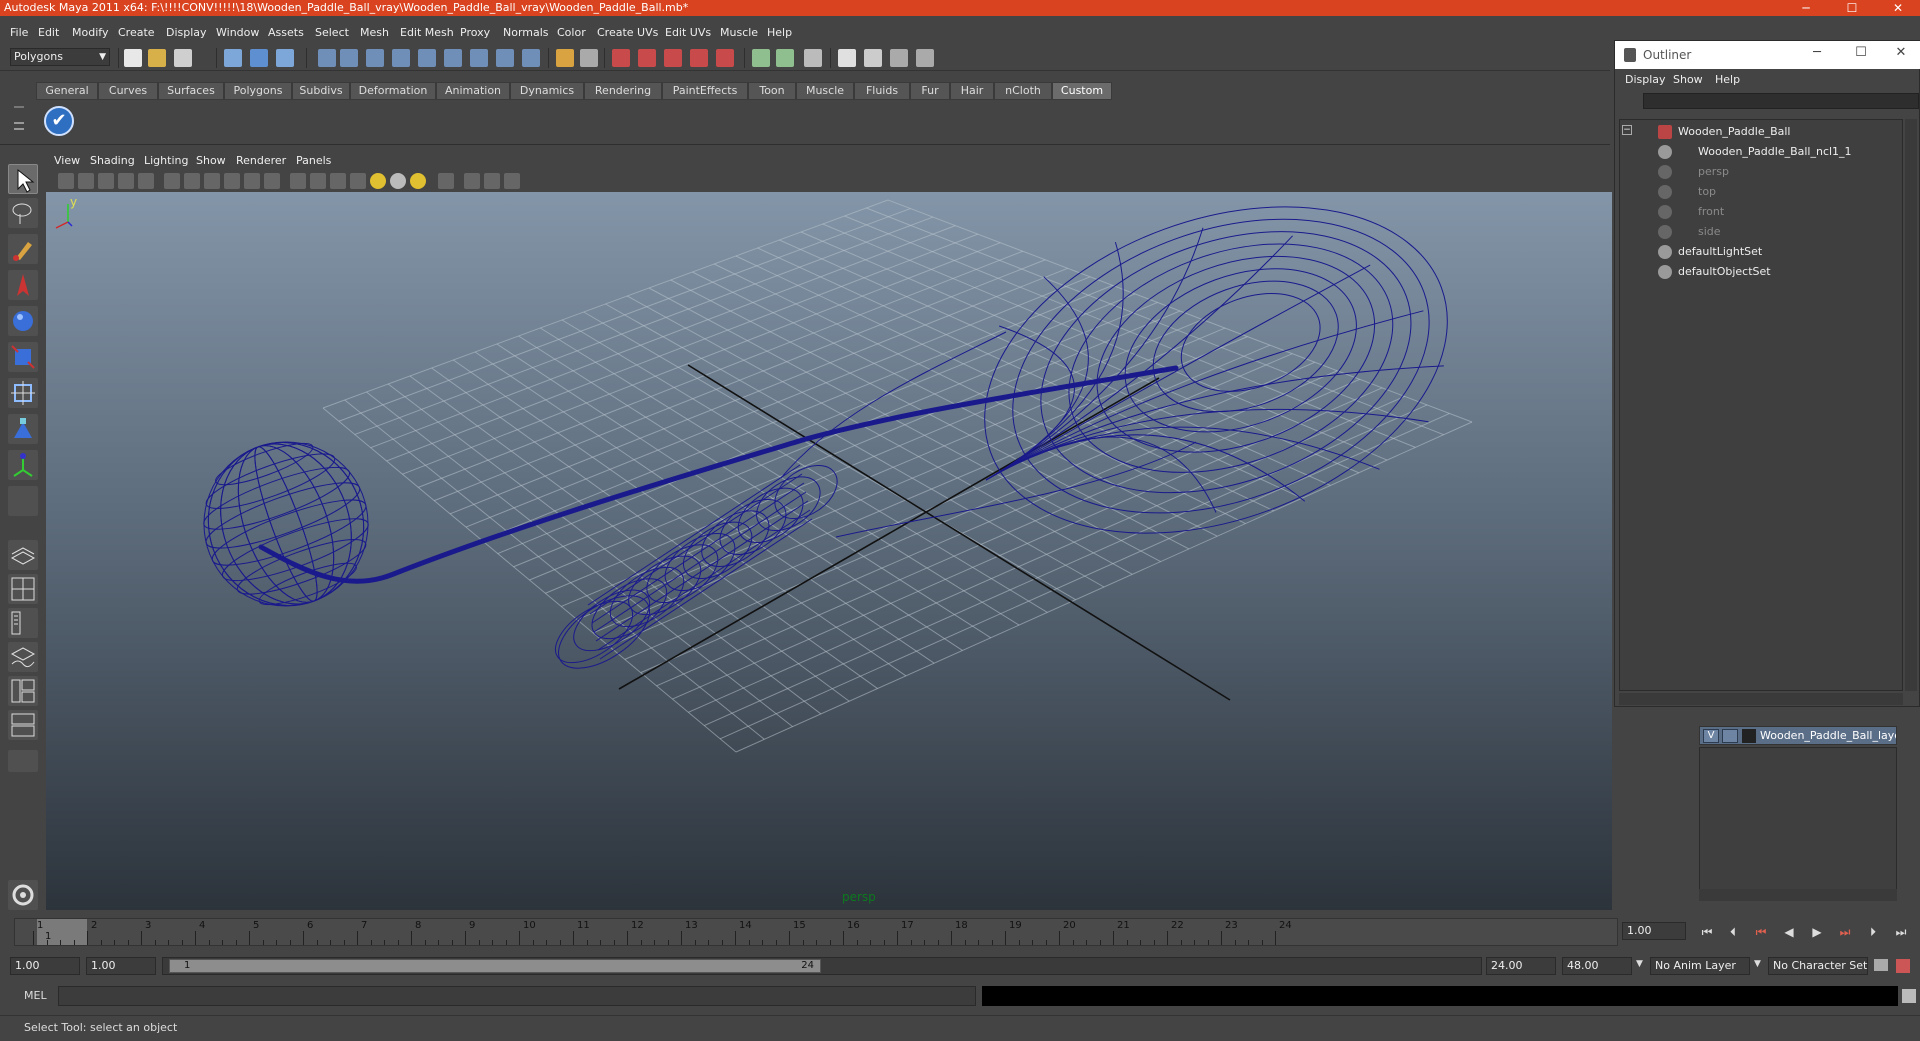  What do you see at coordinates (427, 58) in the screenshot?
I see `snap-plane-icon` at bounding box center [427, 58].